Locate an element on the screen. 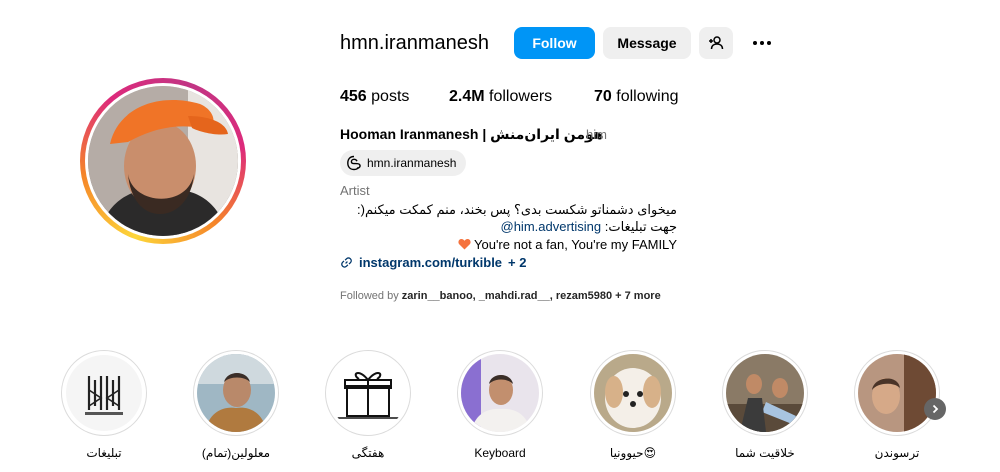 Image resolution: width=1000 pixels, height=472 pixels. link-text: instagram.com/turkible is located at coordinates (430, 262).